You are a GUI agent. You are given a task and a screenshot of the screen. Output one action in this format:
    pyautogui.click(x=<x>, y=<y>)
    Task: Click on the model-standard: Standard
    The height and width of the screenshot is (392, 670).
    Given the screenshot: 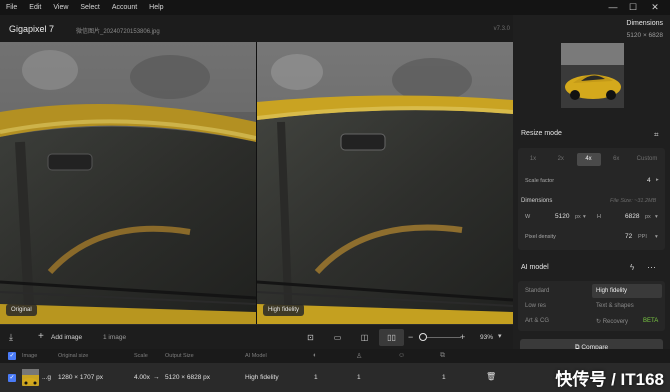 What is the action you would take?
    pyautogui.click(x=537, y=291)
    